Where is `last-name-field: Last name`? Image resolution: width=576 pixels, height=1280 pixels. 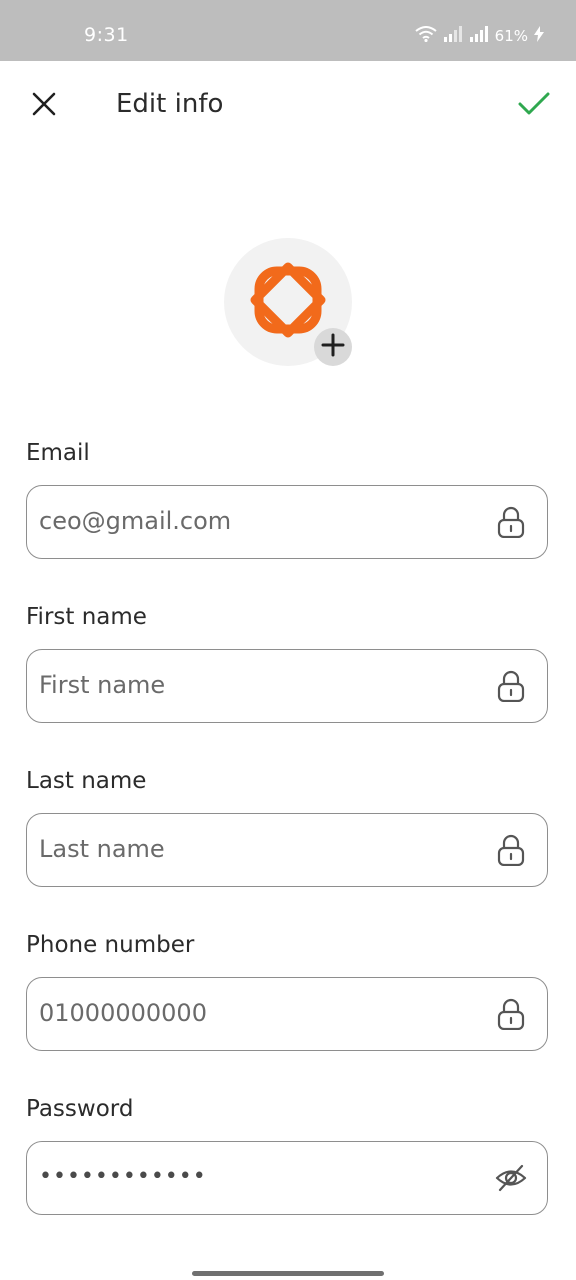
last-name-field: Last name is located at coordinates (287, 850).